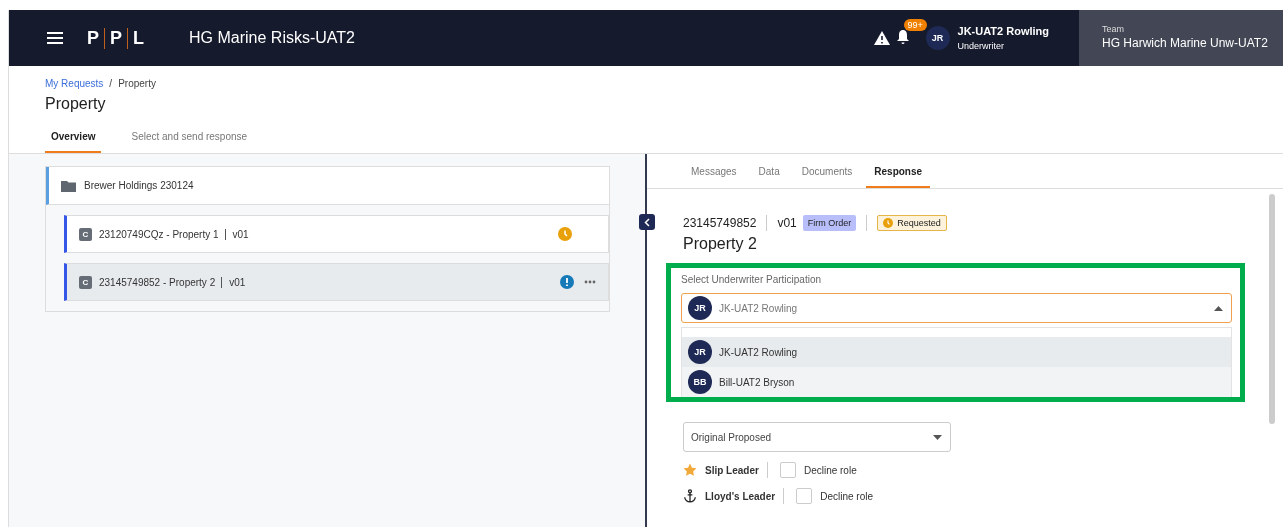 The image size is (1287, 527). What do you see at coordinates (720, 244) in the screenshot?
I see `detail-title: Property 2` at bounding box center [720, 244].